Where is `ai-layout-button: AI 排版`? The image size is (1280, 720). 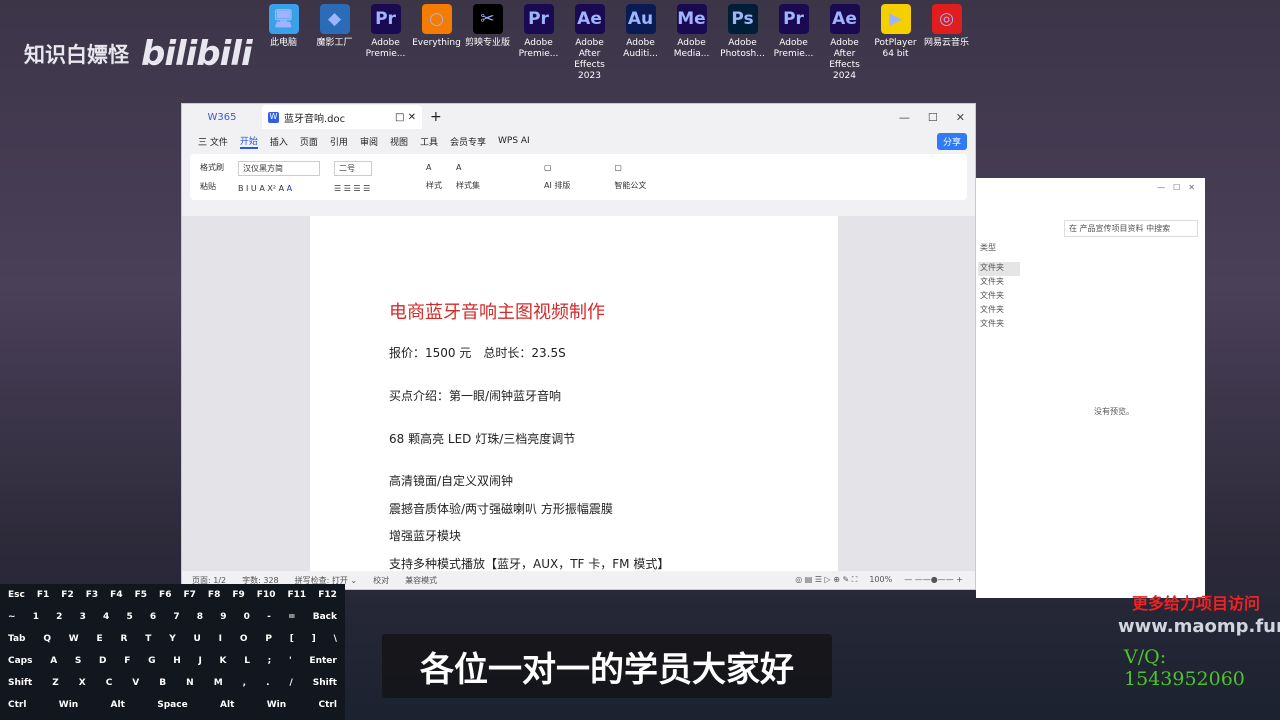
ai-layout-button: AI 排版 is located at coordinates (557, 185).